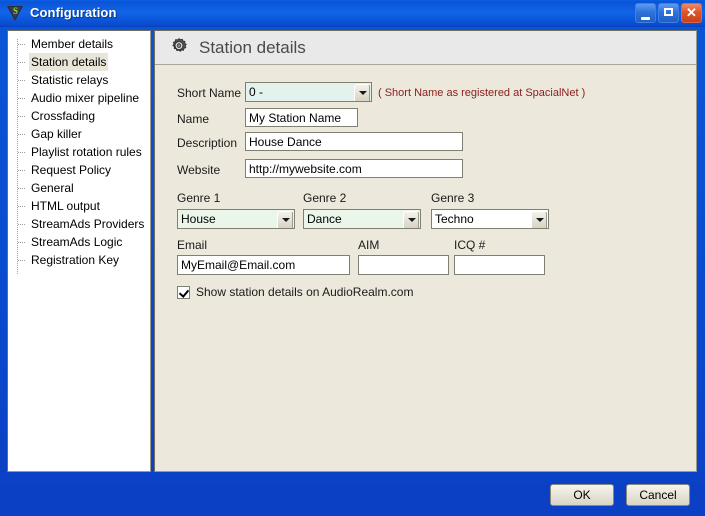 The width and height of the screenshot is (705, 516). Describe the element at coordinates (65, 206) in the screenshot. I see `sidebar-item-label: HTML output` at that location.